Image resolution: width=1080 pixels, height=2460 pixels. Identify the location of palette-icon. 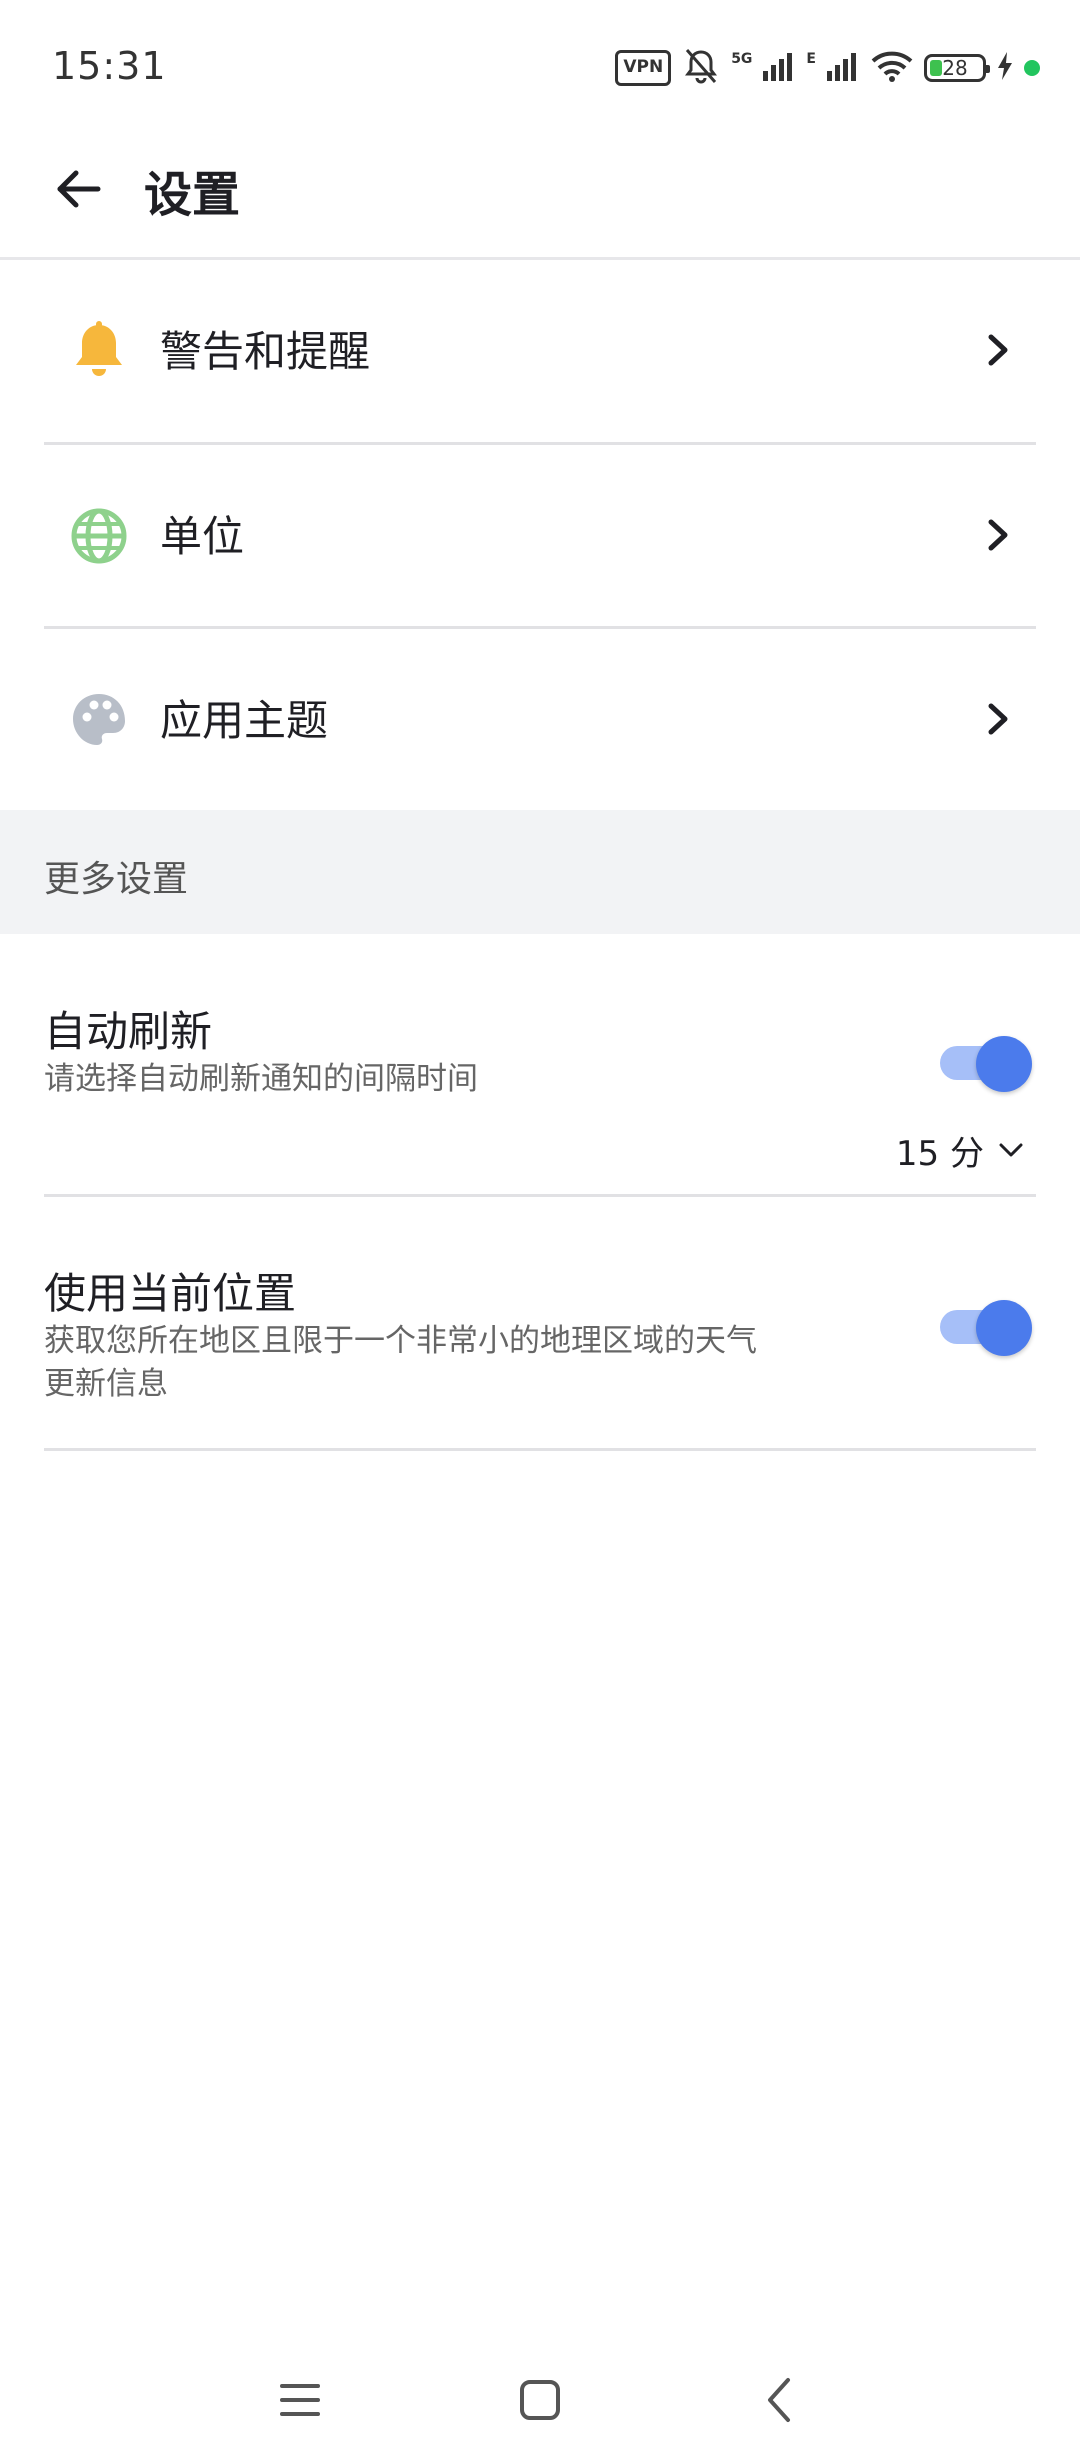
(99, 720).